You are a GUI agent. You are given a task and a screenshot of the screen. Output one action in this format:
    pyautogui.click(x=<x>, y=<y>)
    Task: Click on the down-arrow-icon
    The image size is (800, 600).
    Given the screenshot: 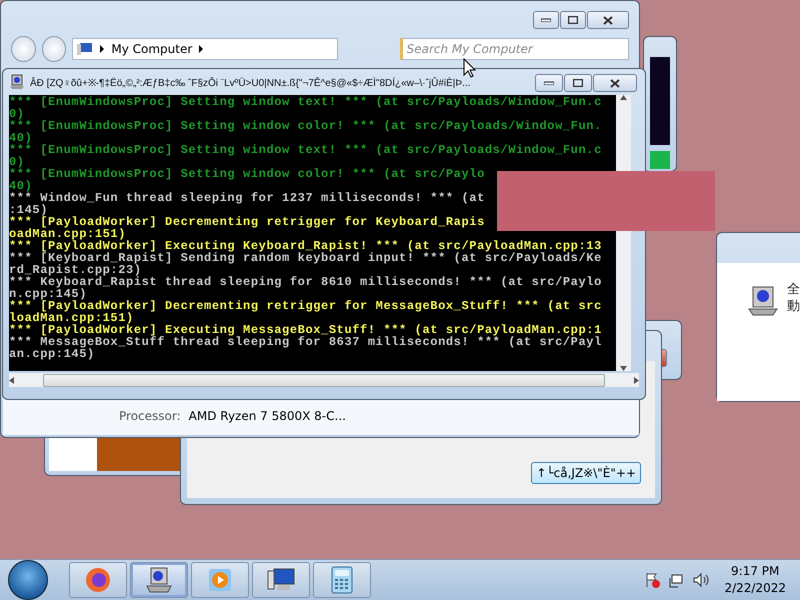 What is the action you would take?
    pyautogui.click(x=623, y=368)
    